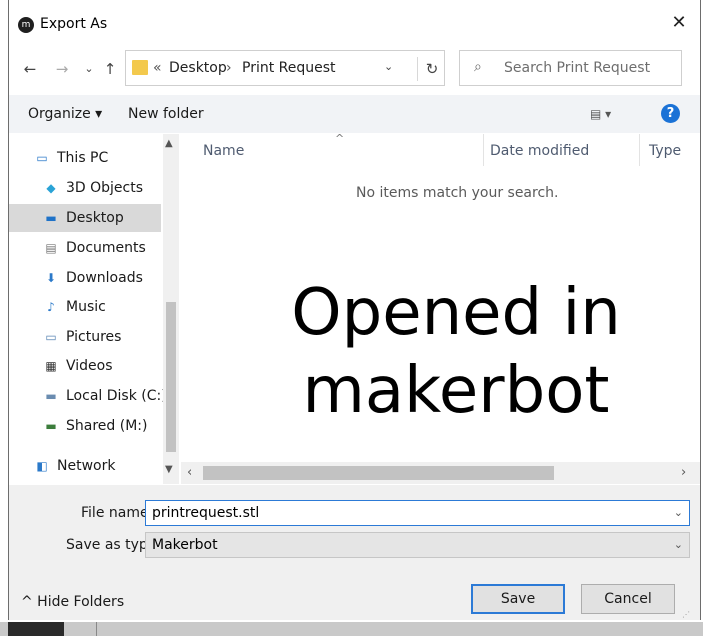 The image size is (703, 636). I want to click on sidebar-item-label: Shared (M:), so click(107, 426).